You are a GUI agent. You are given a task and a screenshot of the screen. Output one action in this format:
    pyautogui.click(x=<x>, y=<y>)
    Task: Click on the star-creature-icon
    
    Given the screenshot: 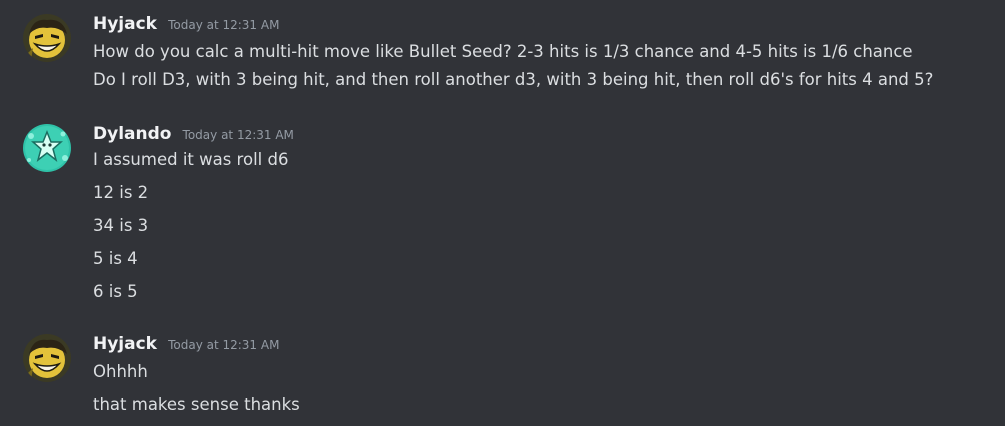 What is the action you would take?
    pyautogui.click(x=47, y=148)
    